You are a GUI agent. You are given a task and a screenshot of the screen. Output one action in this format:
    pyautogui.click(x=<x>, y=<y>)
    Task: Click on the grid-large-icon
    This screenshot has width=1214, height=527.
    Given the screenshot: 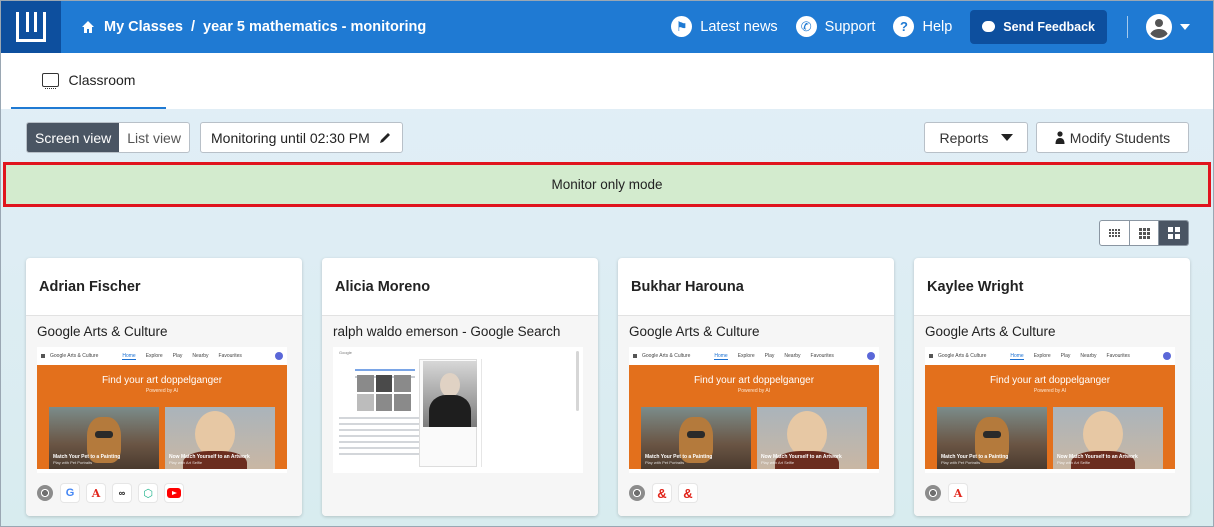 What is the action you would take?
    pyautogui.click(x=1173, y=233)
    